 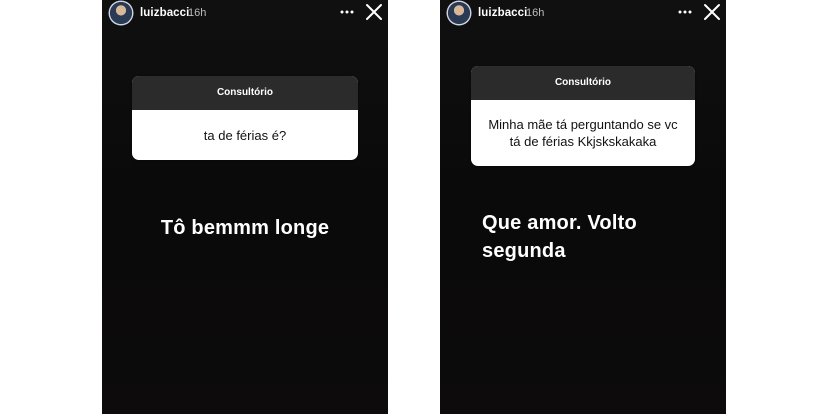 What do you see at coordinates (559, 237) in the screenshot?
I see `answer-text: Que amor. Volto segunda` at bounding box center [559, 237].